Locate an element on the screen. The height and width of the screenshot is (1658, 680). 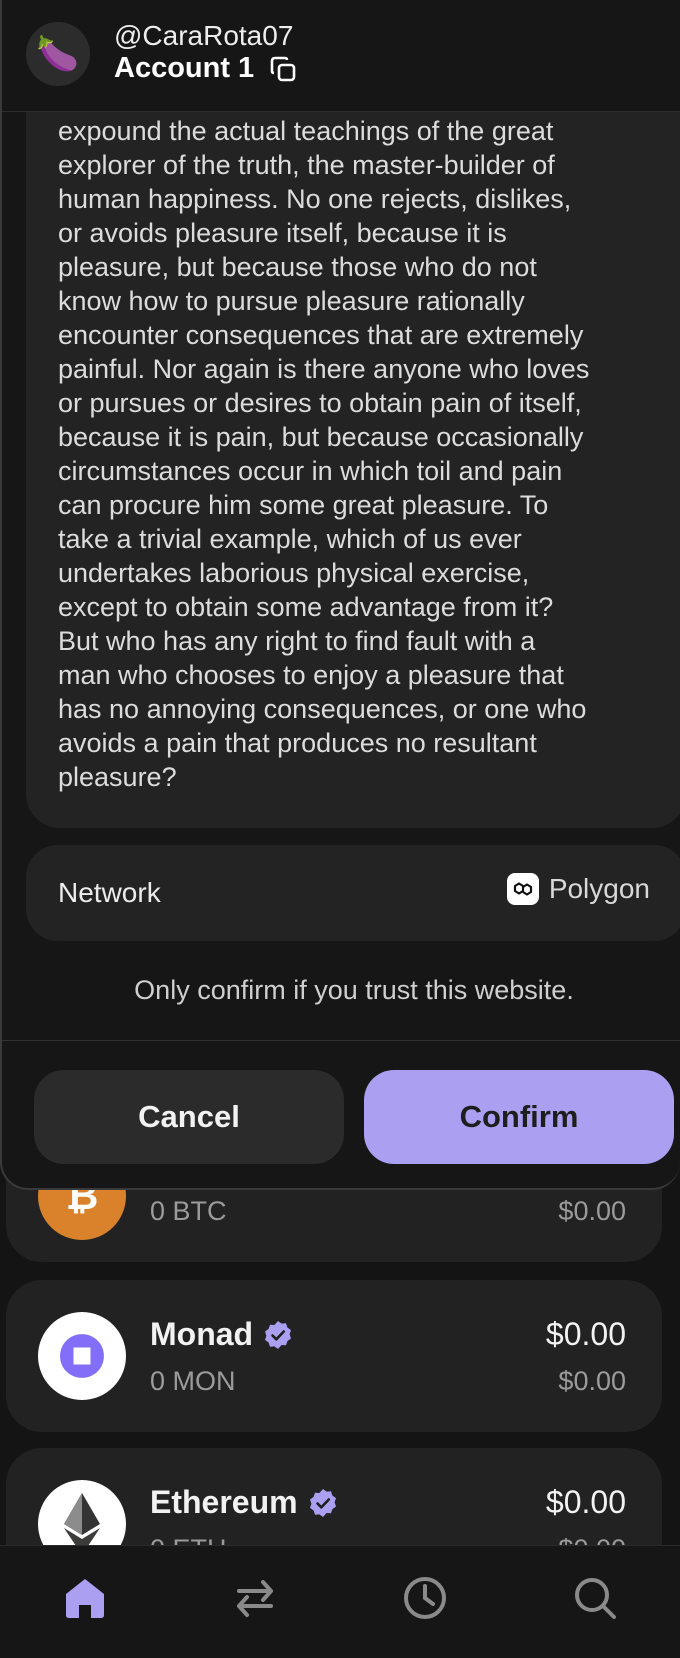
copy-address-button is located at coordinates (283, 69).